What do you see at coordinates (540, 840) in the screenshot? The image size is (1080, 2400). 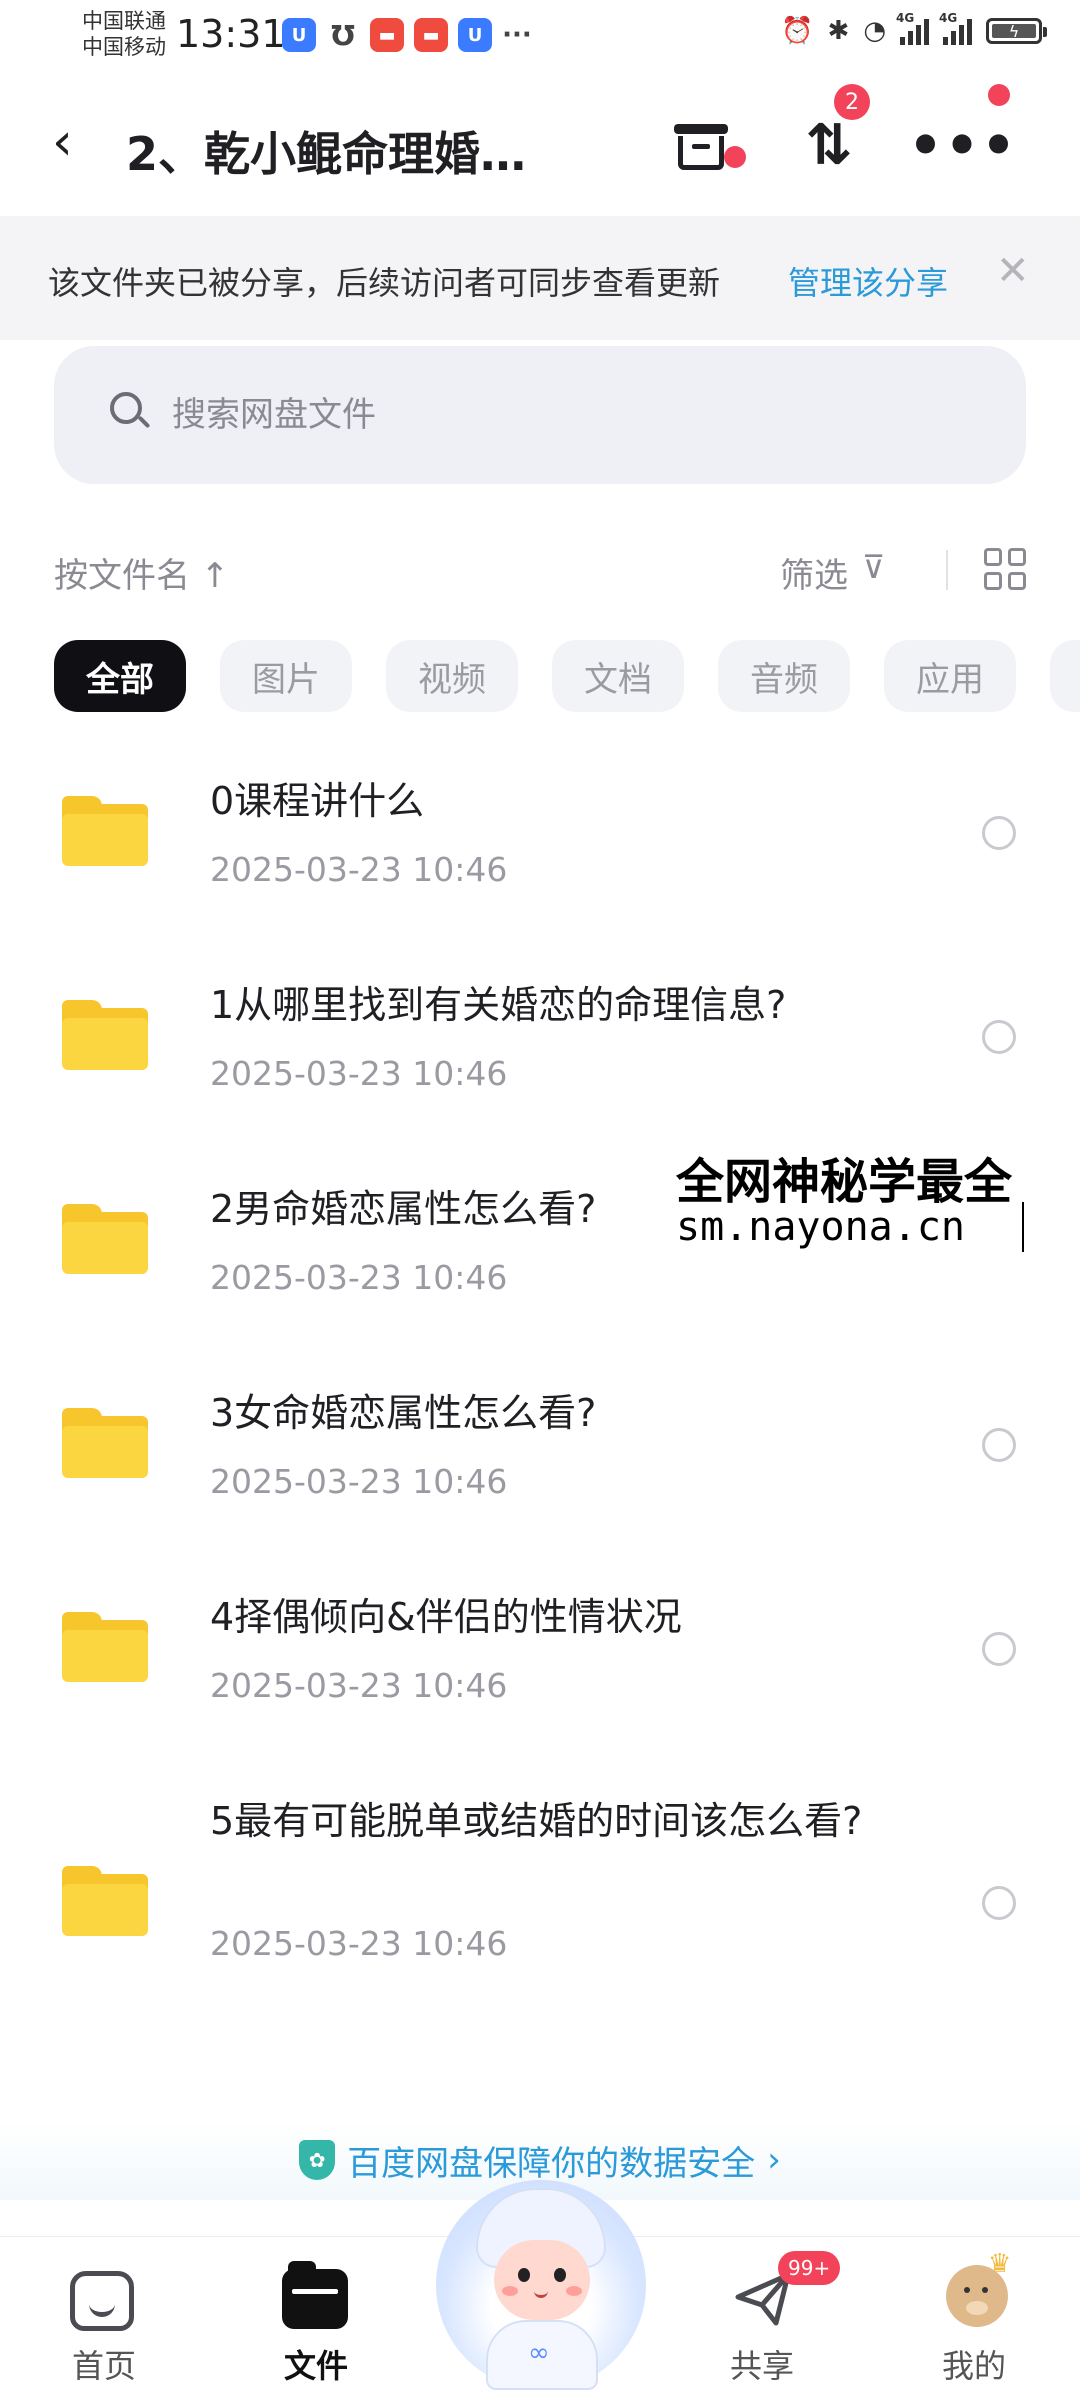 I see `list-item: 0课程讲什么 2025-03-23 10:46` at bounding box center [540, 840].